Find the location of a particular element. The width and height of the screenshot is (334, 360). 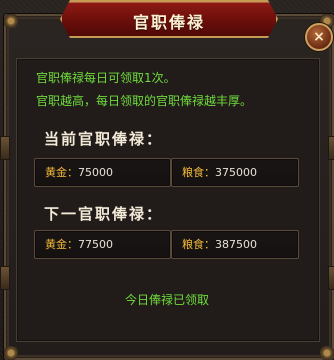

claimed-status-text: 今日俸禄已领取 is located at coordinates (166, 300).